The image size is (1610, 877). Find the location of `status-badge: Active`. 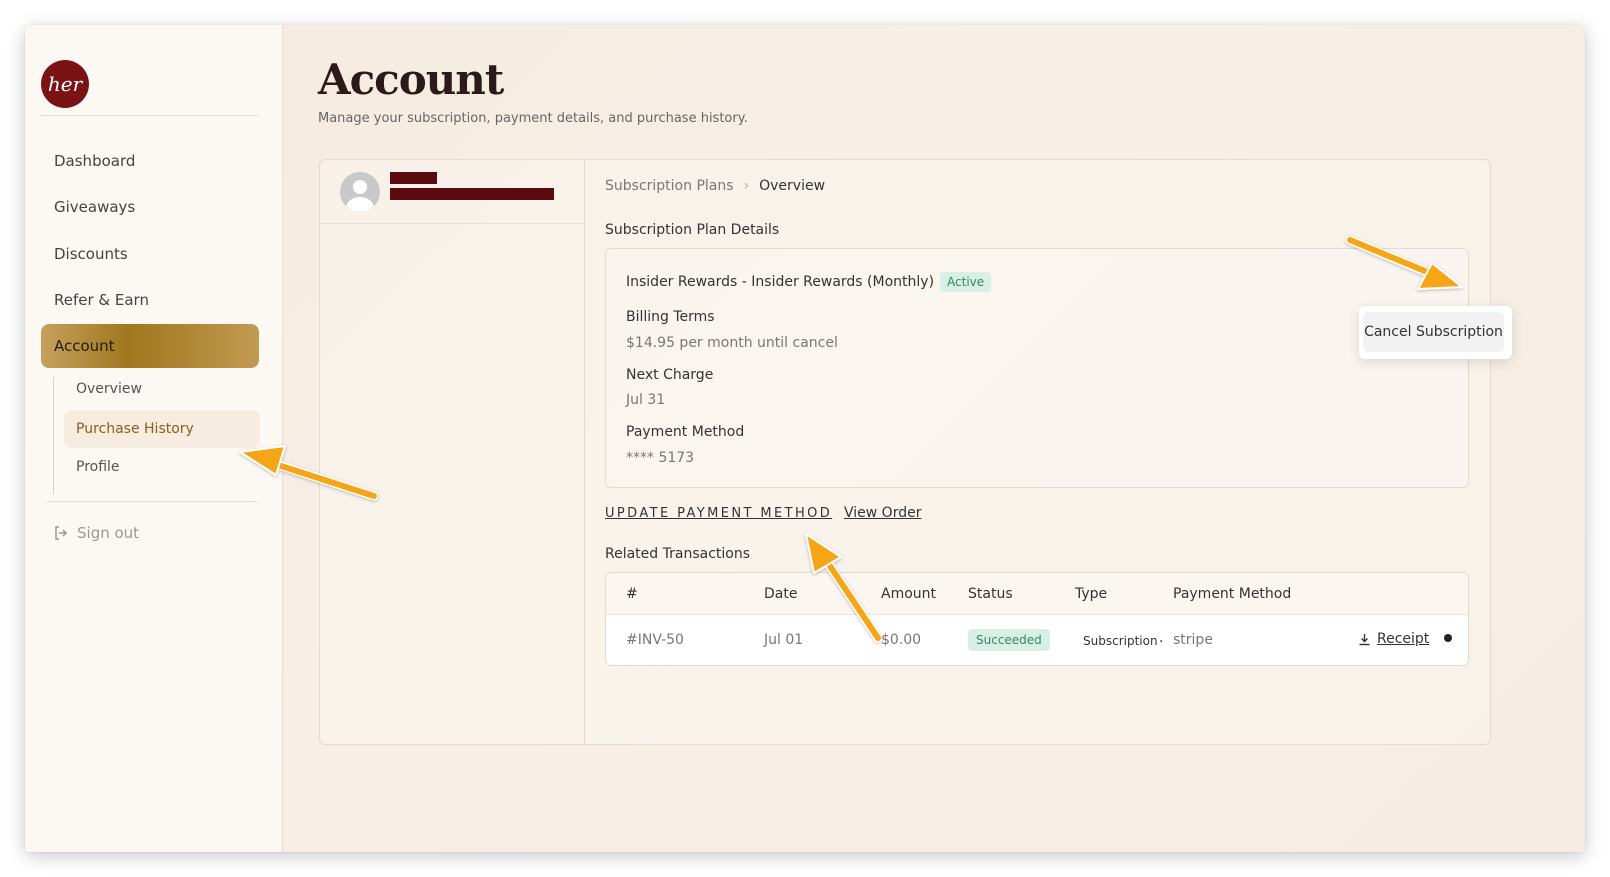

status-badge: Active is located at coordinates (966, 282).